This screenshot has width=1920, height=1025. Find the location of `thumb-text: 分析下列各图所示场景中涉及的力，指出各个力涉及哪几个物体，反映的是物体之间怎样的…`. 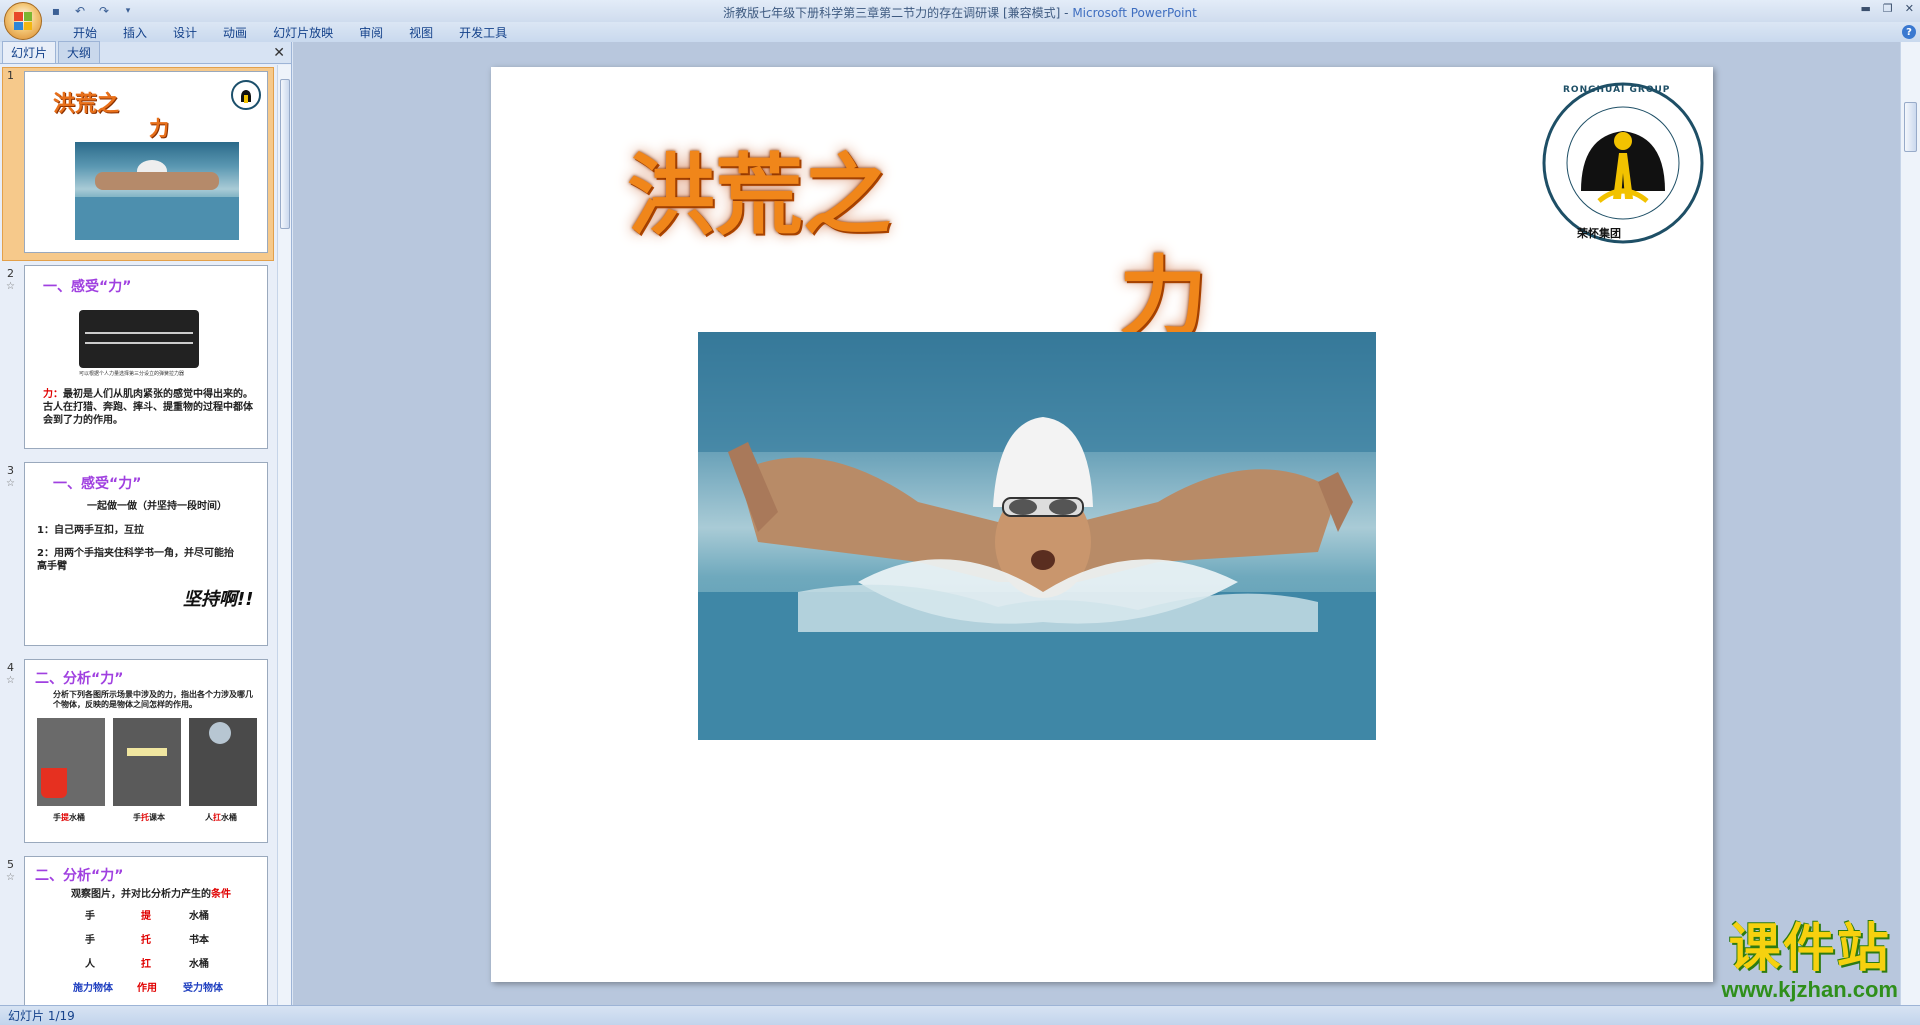

thumb-text: 分析下列各图所示场景中涉及的力，指出各个力涉及哪几个物体，反映的是物体之间怎样的… is located at coordinates (153, 699).